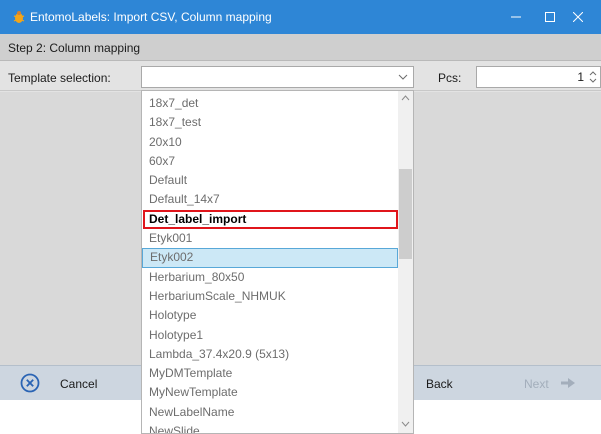 This screenshot has width=601, height=434. What do you see at coordinates (151, 17) in the screenshot?
I see `window-title: EntomoLabels: Import CSV, Column mapping` at bounding box center [151, 17].